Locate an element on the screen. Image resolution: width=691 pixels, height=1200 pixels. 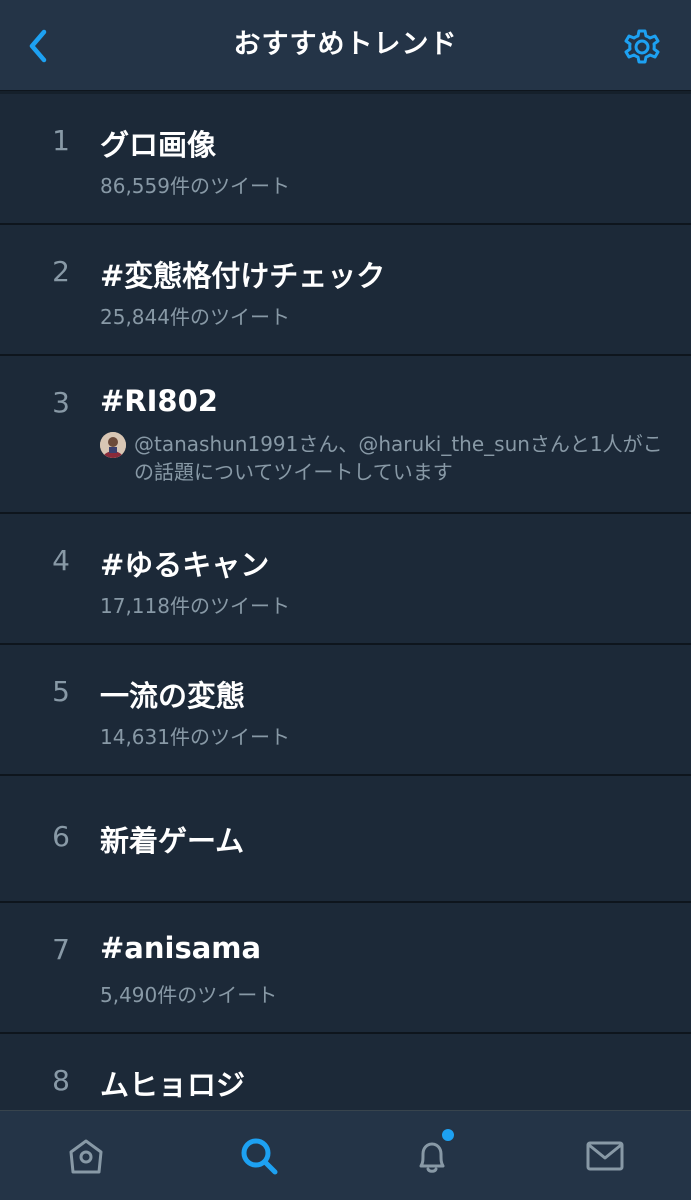
bottom-tab-bar is located at coordinates (345, 1155).